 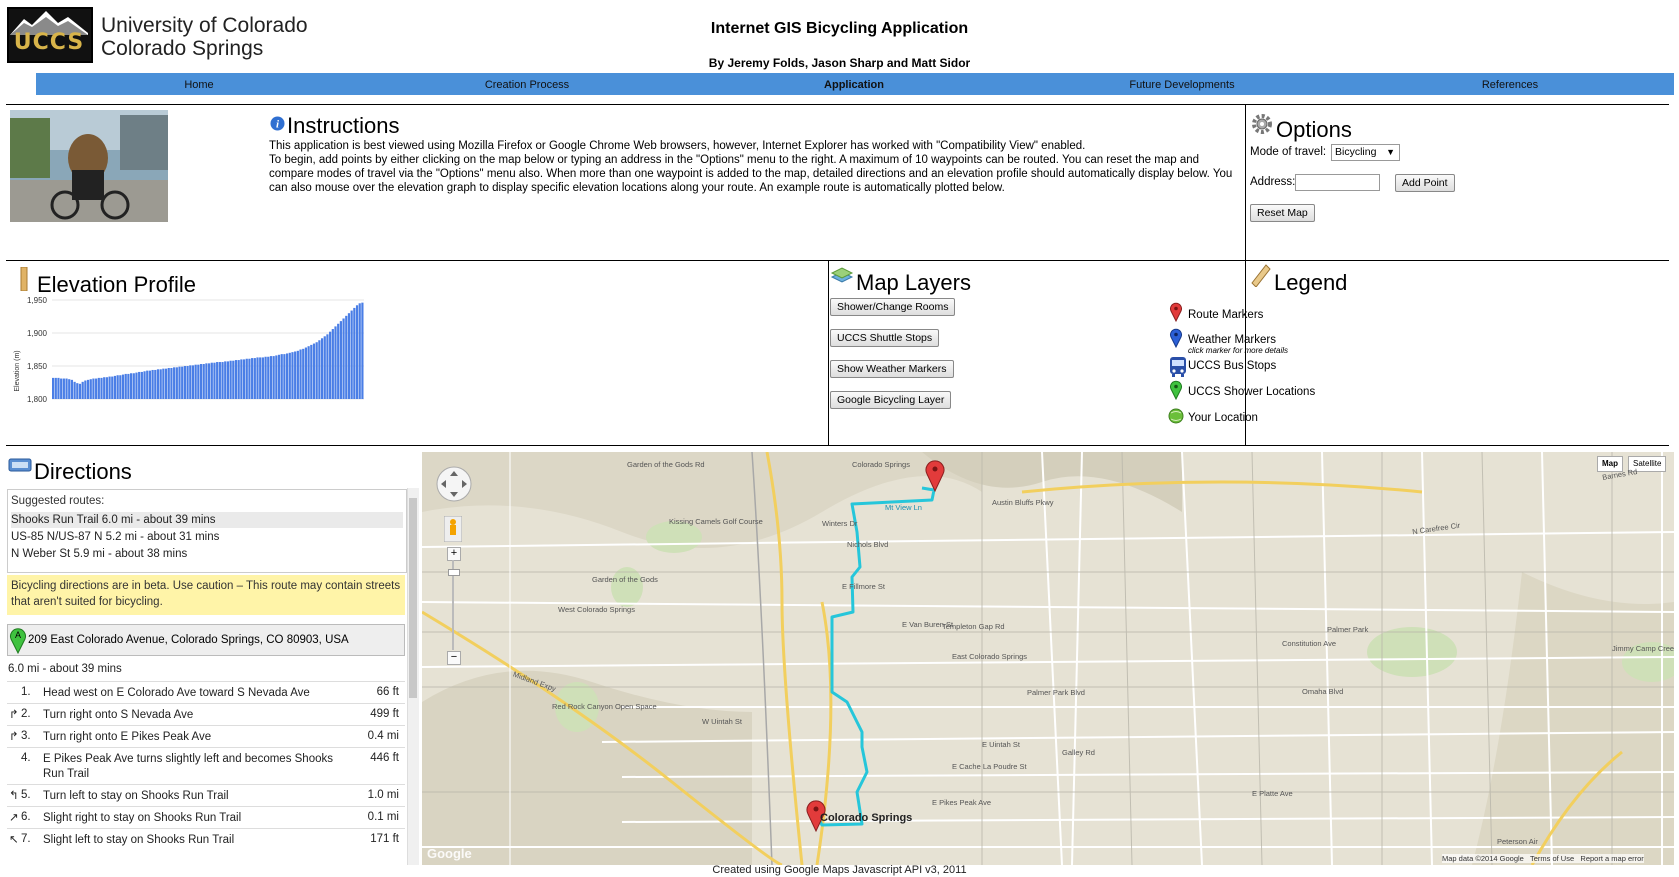 I want to click on route-marker-end-icon, so click(x=935, y=475).